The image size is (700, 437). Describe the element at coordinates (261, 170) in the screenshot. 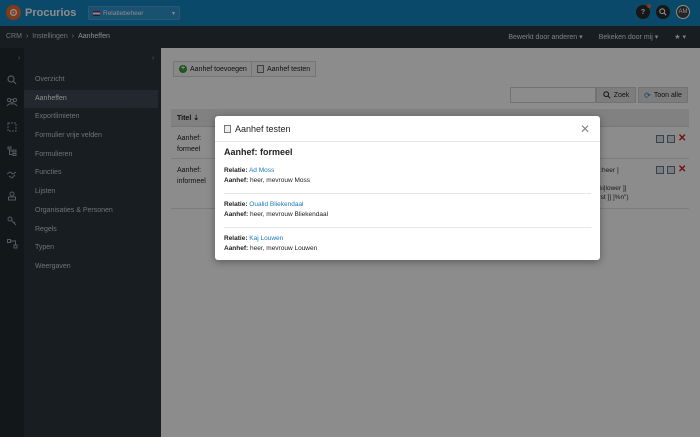

I see `relation-link: Ad Moss` at that location.